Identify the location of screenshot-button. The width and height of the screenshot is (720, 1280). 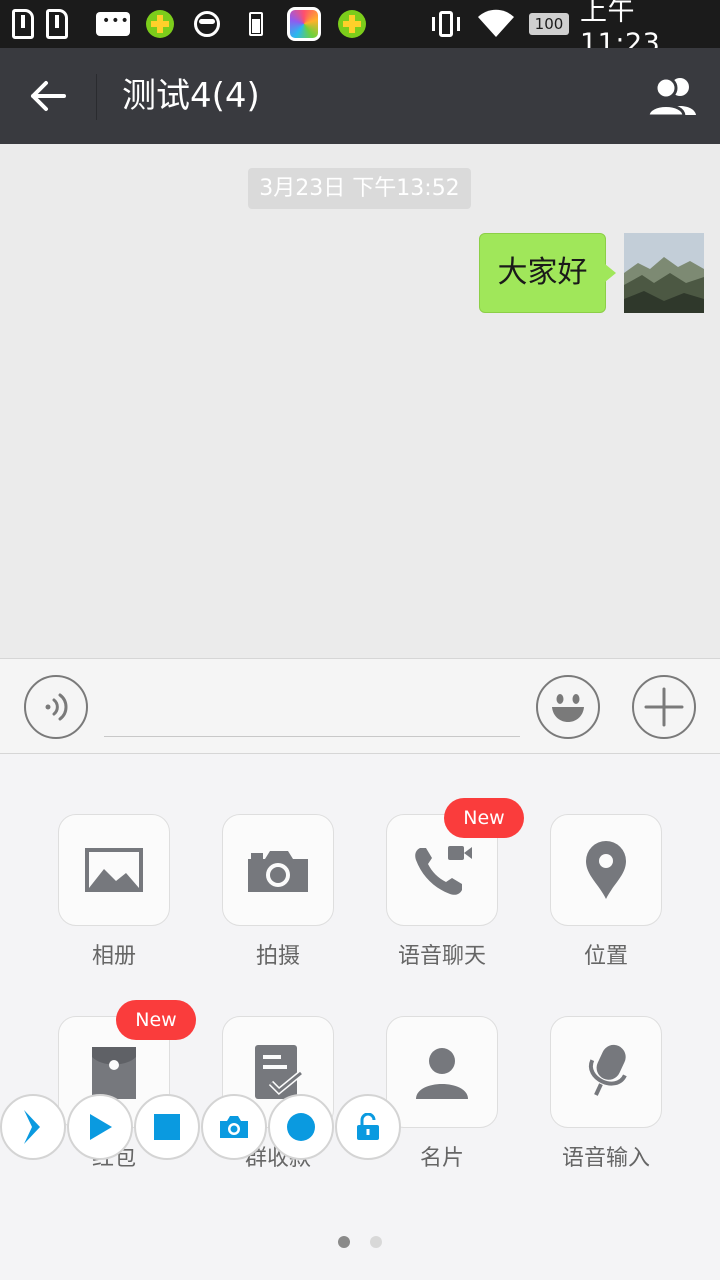
(234, 1127).